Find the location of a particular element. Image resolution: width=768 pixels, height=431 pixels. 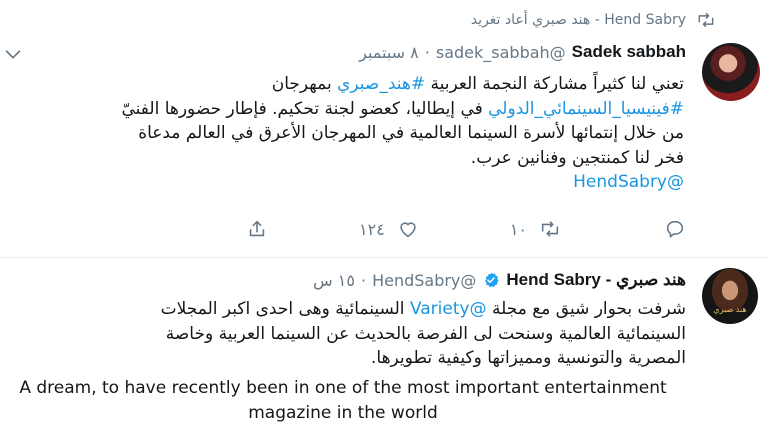

avatar-caption: هند صبري is located at coordinates (730, 309).